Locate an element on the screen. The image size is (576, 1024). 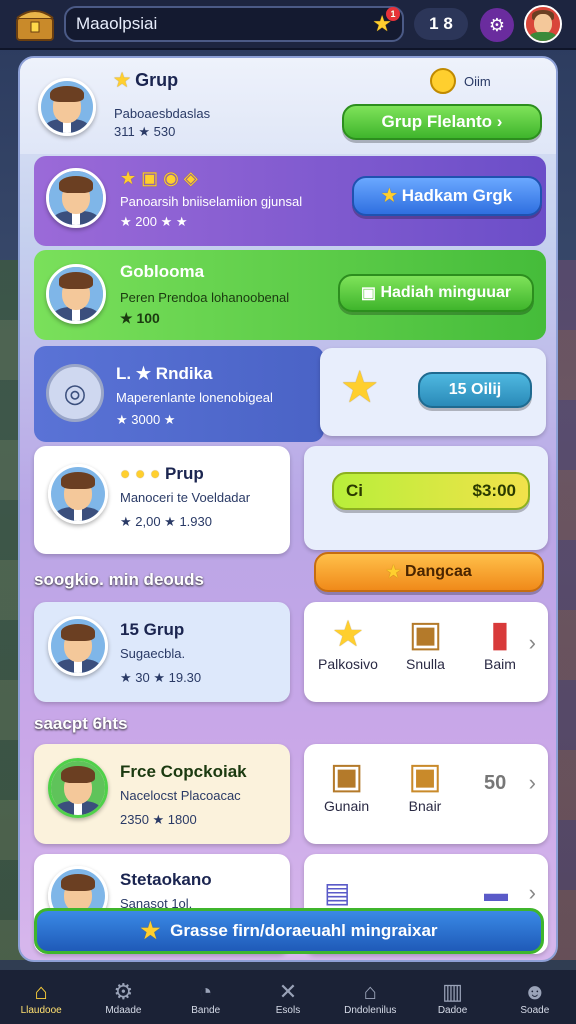
tools-icon: ✕ is located at coordinates (288, 991).